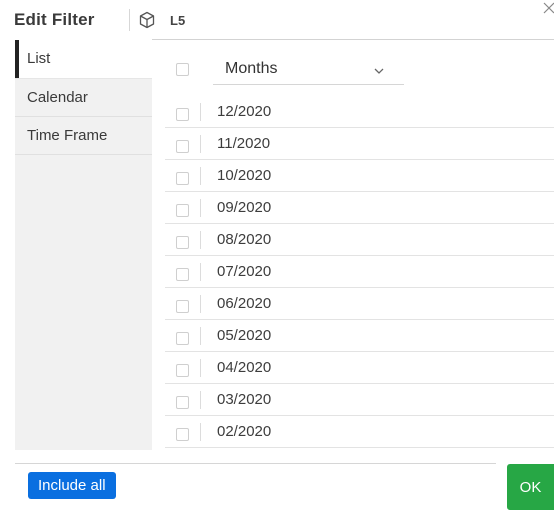  I want to click on list-item: 09/2020, so click(359, 208).